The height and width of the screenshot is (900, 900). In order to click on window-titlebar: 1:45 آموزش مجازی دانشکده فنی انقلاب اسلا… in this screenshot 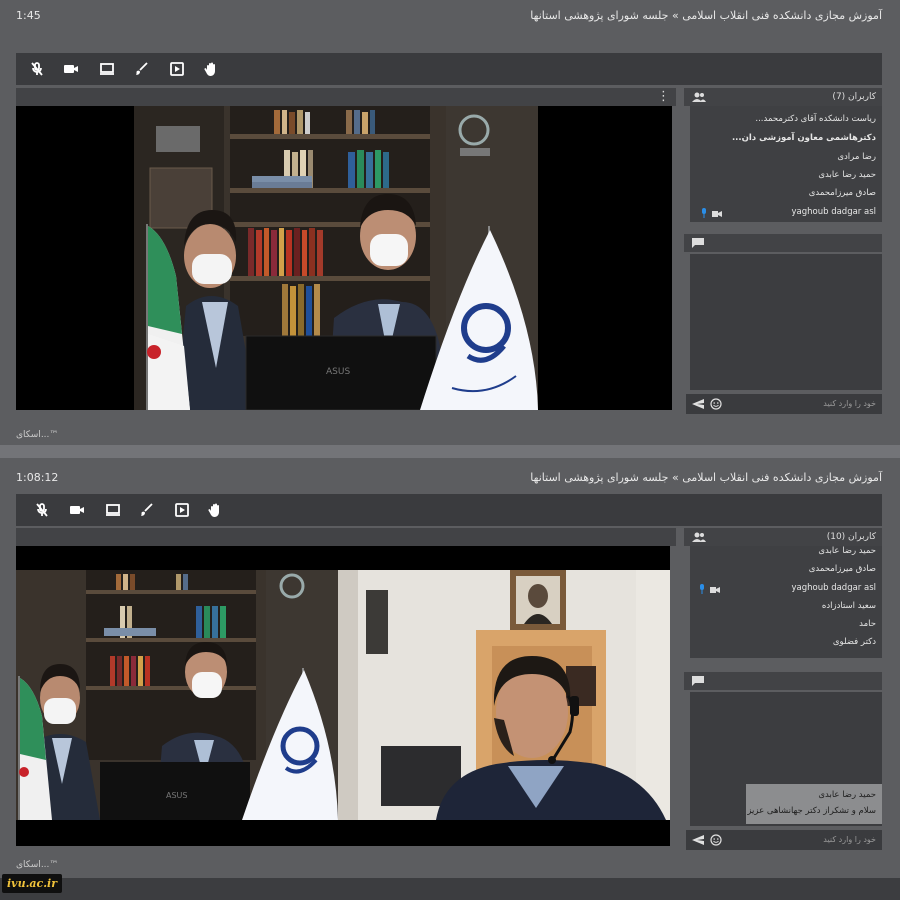, I will do `click(450, 15)`.